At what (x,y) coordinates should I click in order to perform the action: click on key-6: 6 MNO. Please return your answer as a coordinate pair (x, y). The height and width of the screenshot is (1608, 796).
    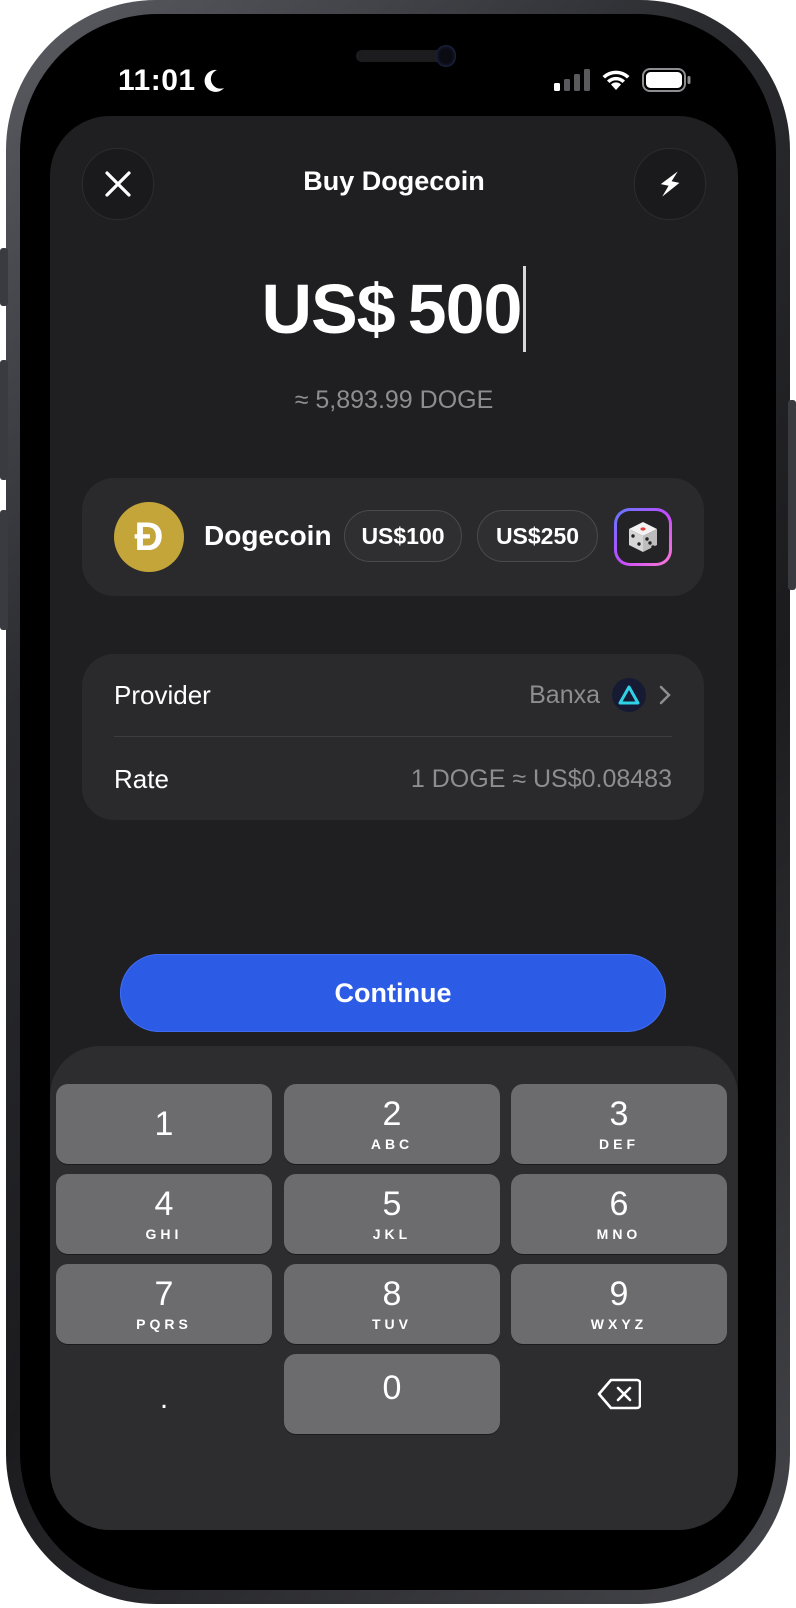
    Looking at the image, I should click on (619, 1214).